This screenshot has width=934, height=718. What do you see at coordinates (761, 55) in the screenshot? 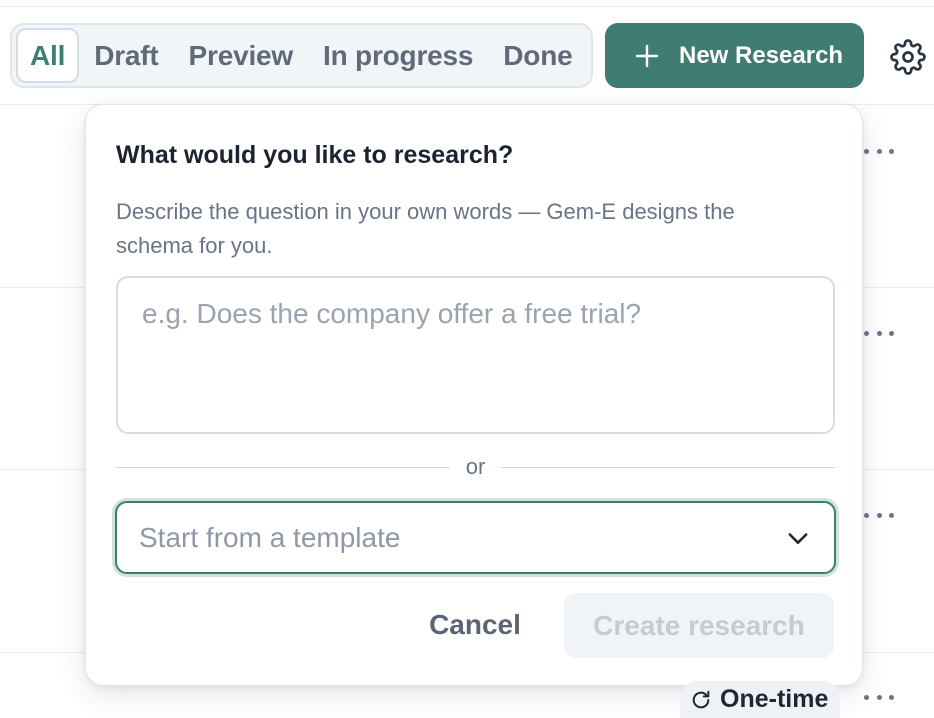
I see `new-research-label: New Research` at bounding box center [761, 55].